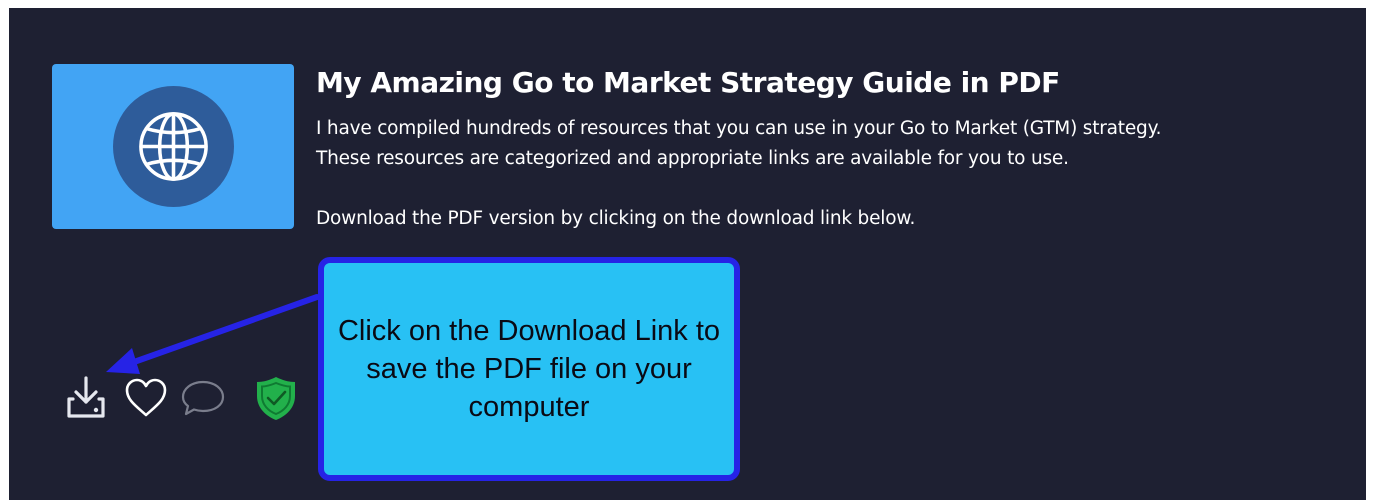 This screenshot has width=1374, height=500. I want to click on comment-icon, so click(203, 398).